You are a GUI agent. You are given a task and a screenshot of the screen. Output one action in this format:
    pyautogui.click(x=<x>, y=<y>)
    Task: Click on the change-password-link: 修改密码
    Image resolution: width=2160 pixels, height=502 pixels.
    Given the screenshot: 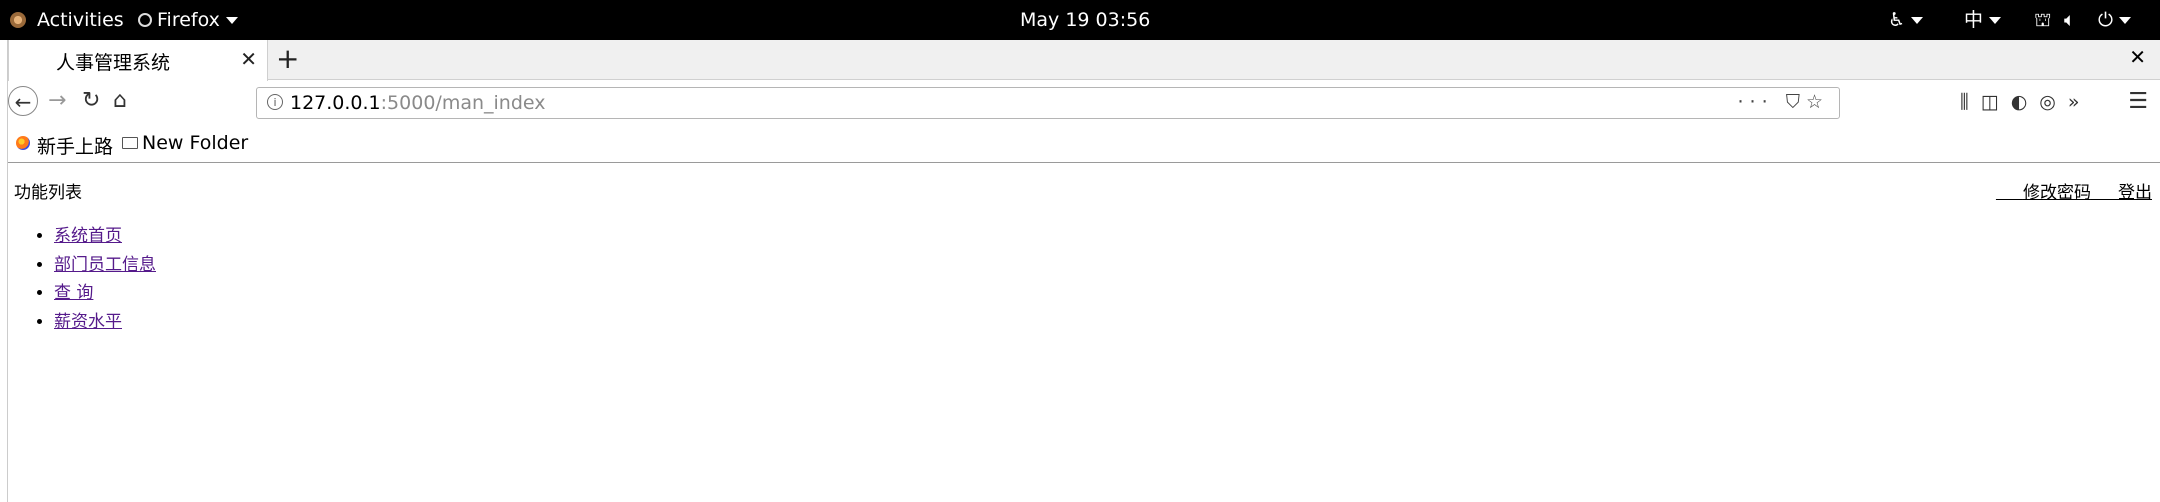 What is the action you would take?
    pyautogui.click(x=2043, y=193)
    